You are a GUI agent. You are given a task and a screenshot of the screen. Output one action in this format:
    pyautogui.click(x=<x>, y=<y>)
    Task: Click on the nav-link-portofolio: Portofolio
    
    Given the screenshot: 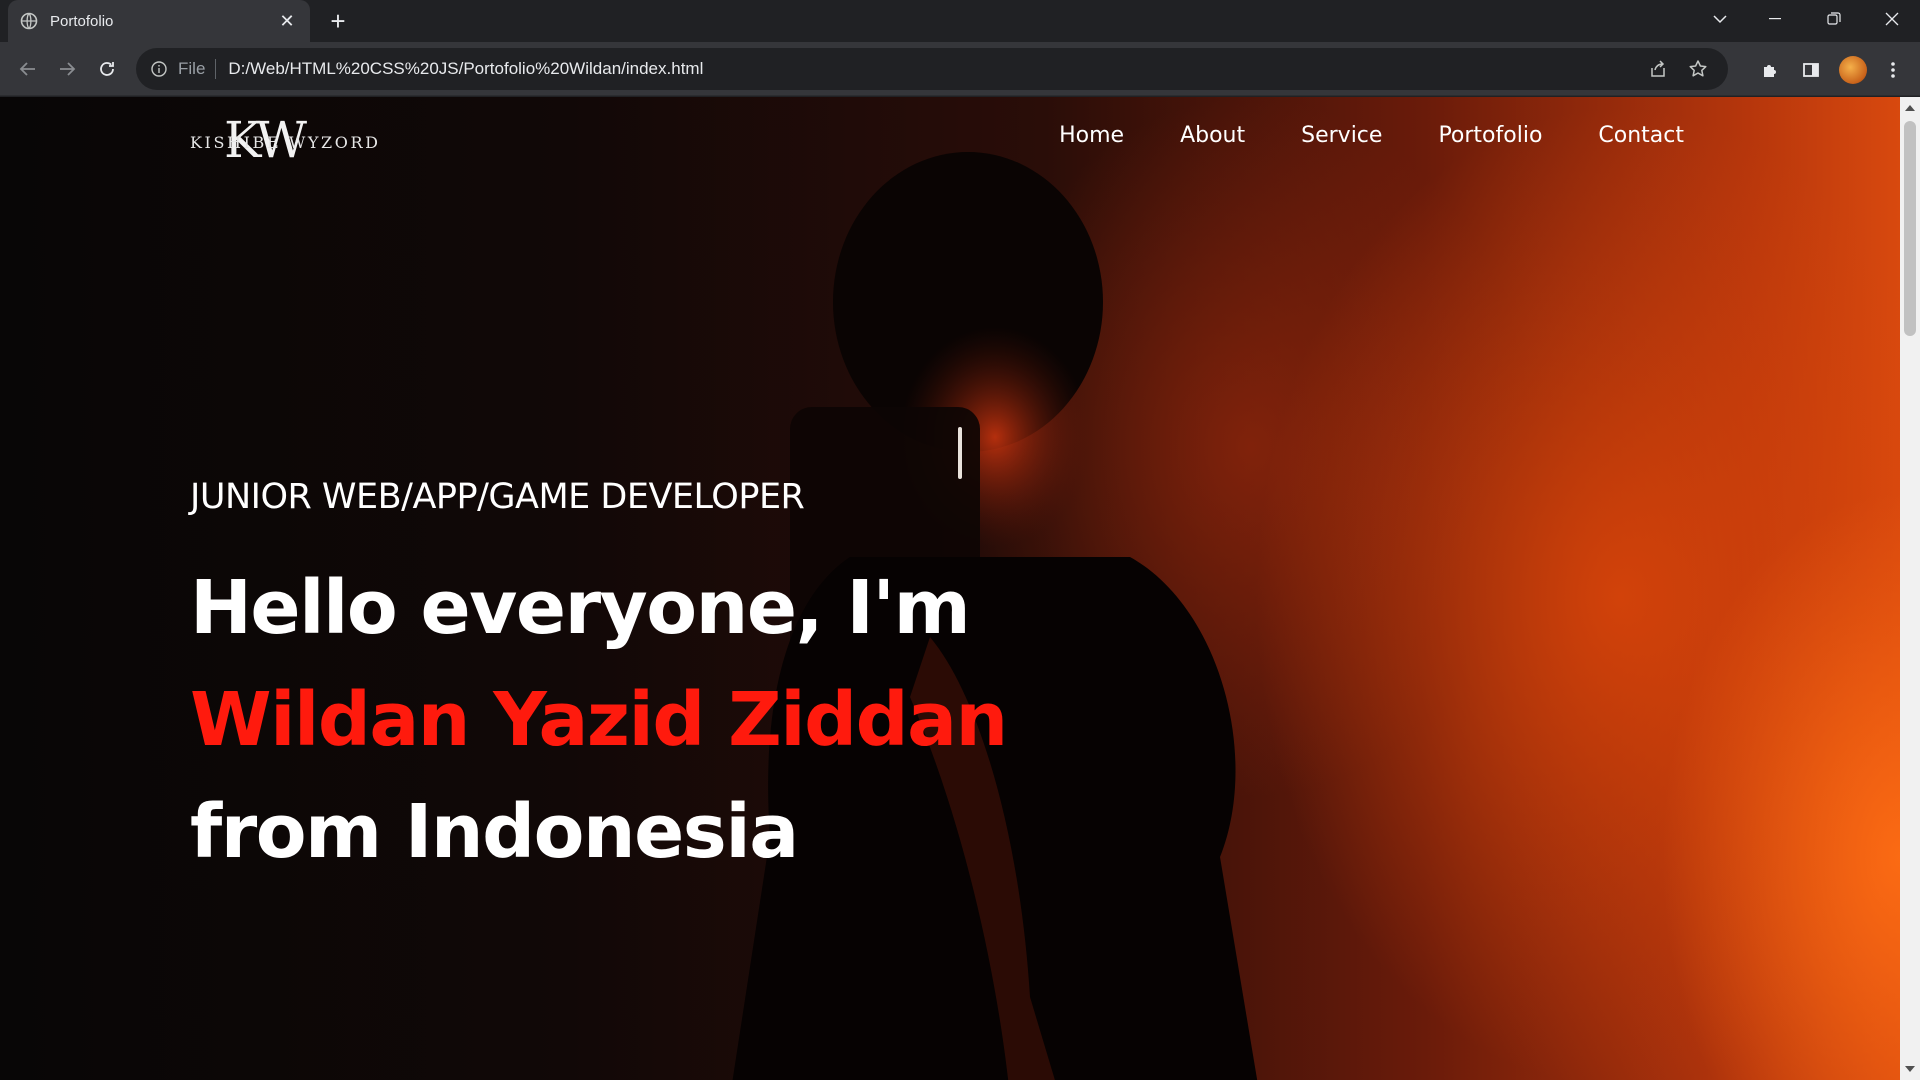 What is the action you would take?
    pyautogui.click(x=1490, y=135)
    